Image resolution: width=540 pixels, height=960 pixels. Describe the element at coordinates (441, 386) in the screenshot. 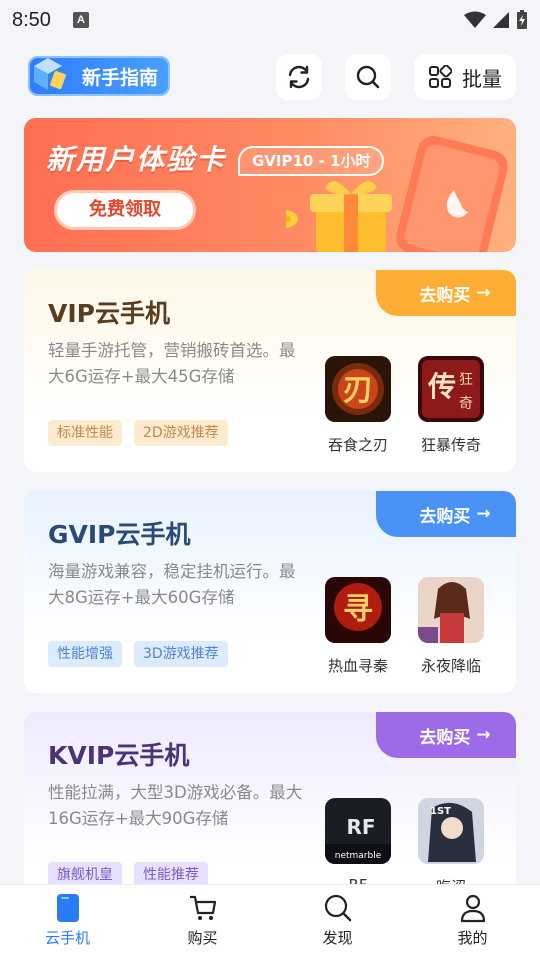

I see `svg-text: 传` at that location.